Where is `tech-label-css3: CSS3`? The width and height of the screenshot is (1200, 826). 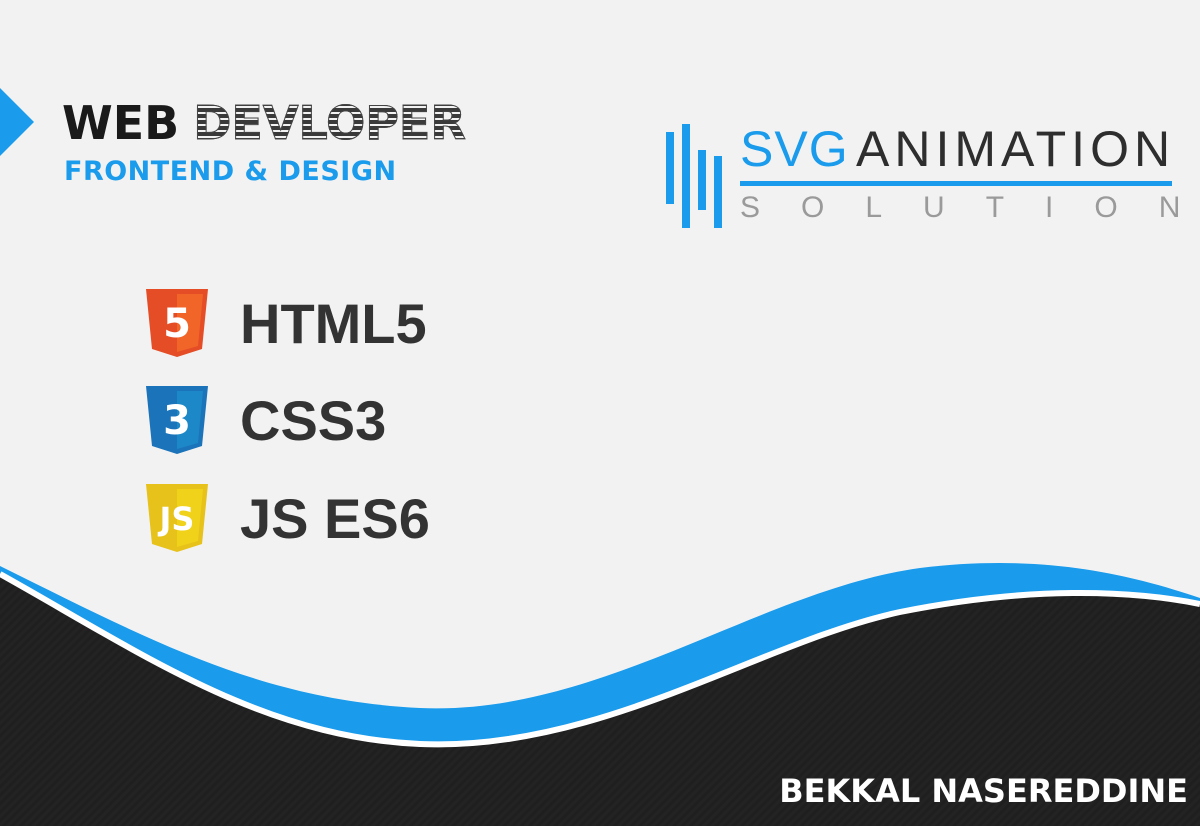 tech-label-css3: CSS3 is located at coordinates (313, 420).